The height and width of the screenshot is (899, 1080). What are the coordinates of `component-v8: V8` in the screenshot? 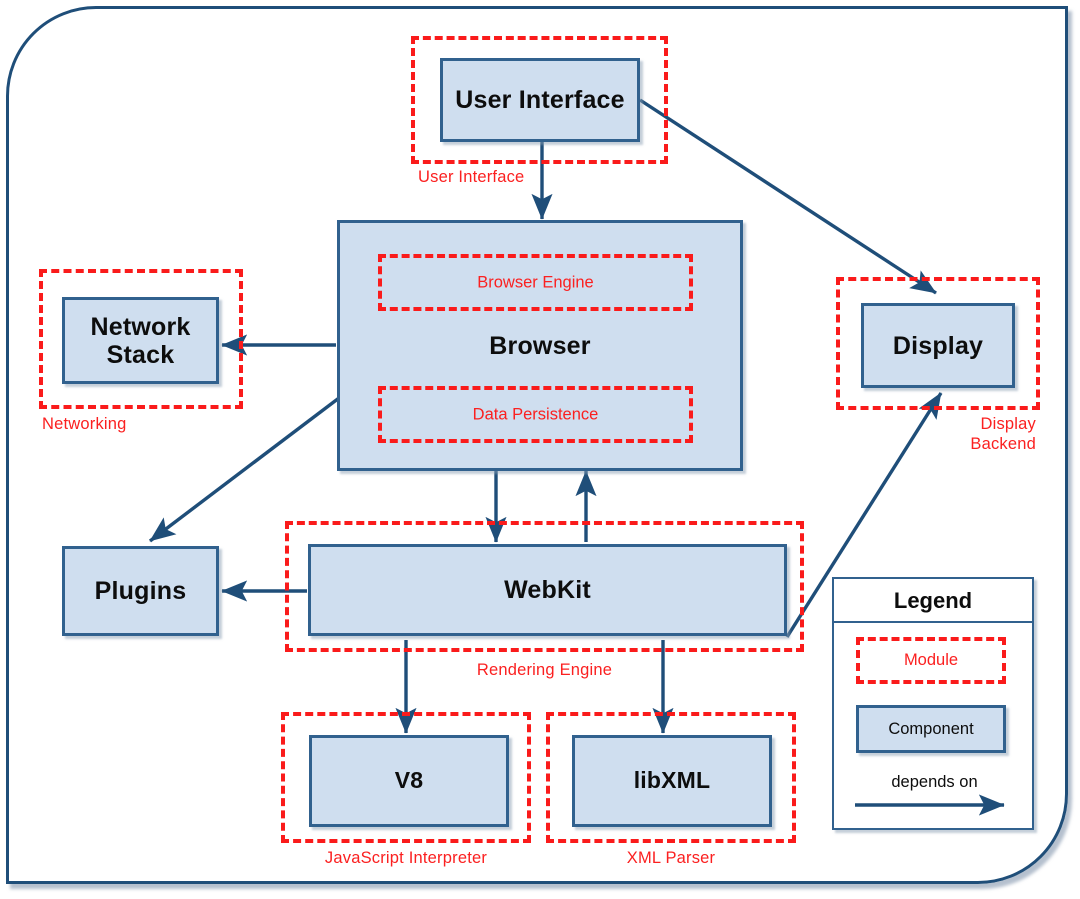 It's located at (409, 781).